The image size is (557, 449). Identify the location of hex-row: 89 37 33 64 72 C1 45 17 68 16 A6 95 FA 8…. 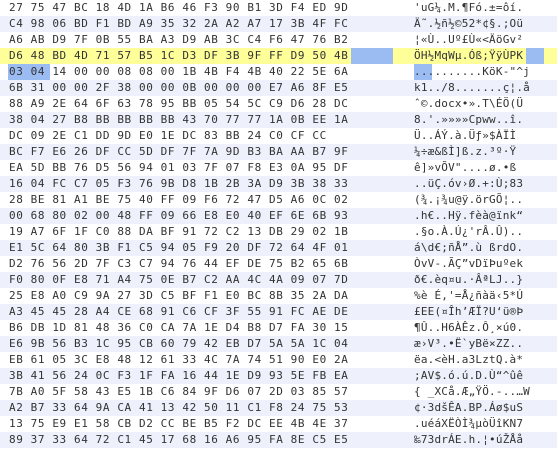
(200, 440).